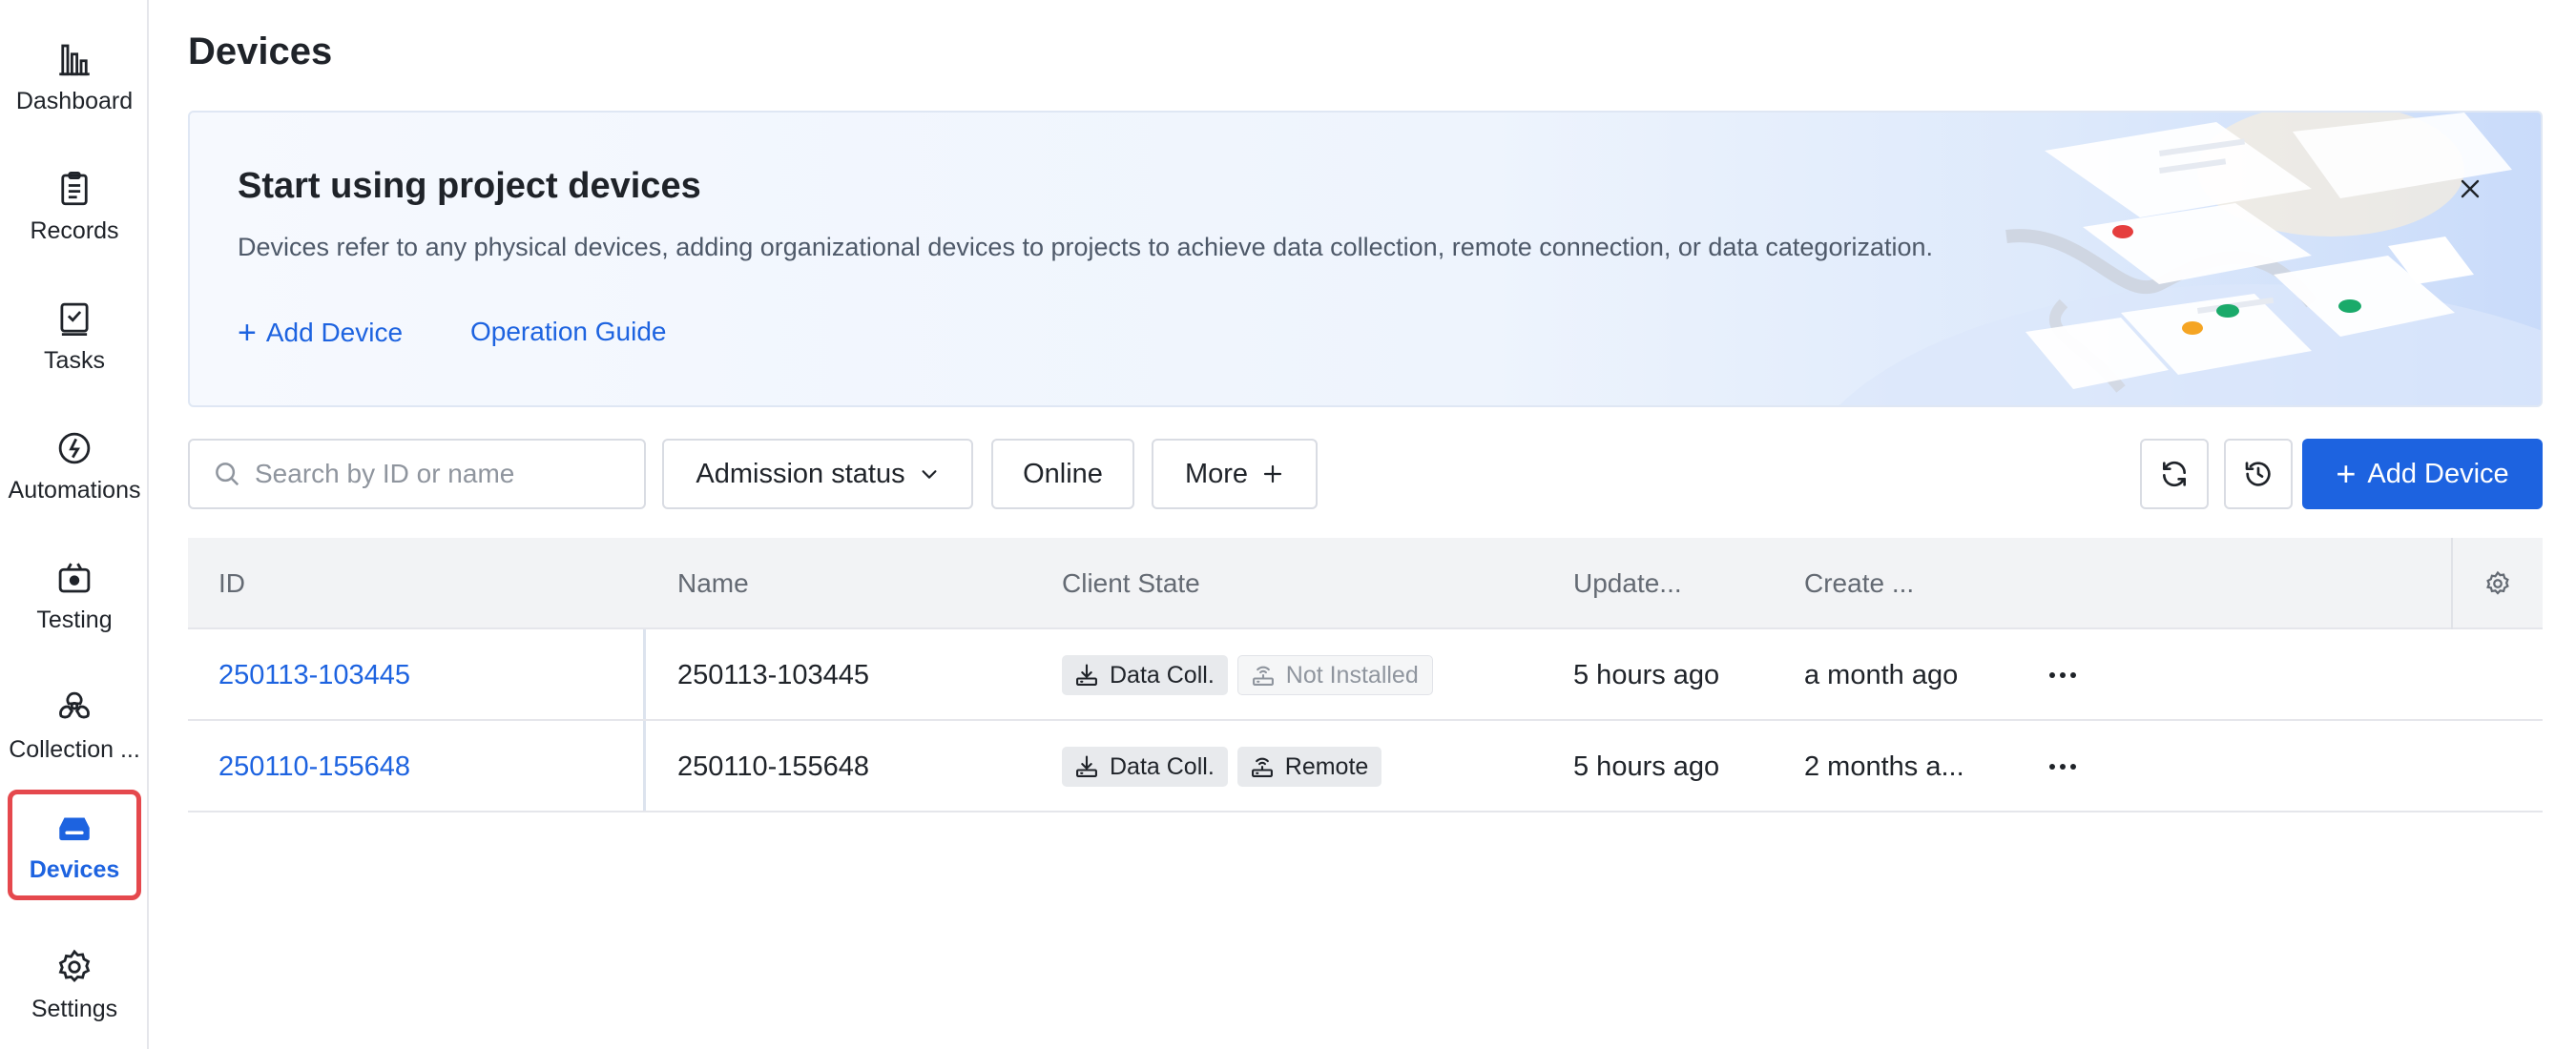 Image resolution: width=2576 pixels, height=1049 pixels. Describe the element at coordinates (773, 674) in the screenshot. I see `device-name: 250113-103445` at that location.